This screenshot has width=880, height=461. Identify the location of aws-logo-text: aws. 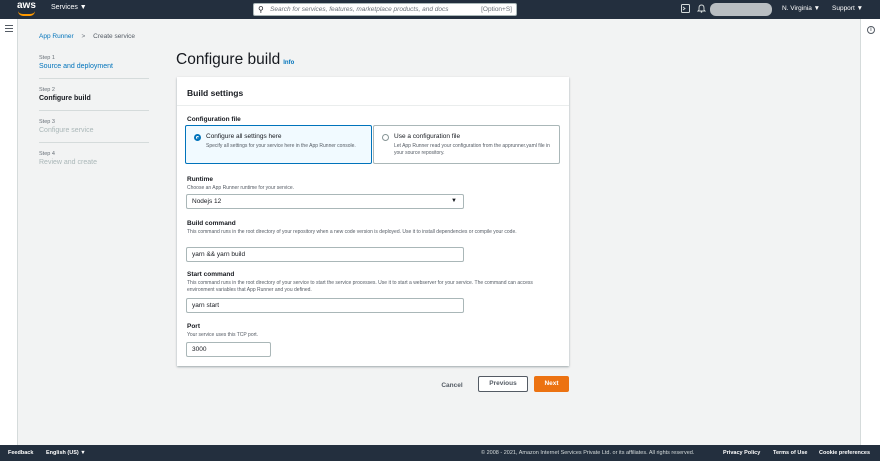
(26, 5).